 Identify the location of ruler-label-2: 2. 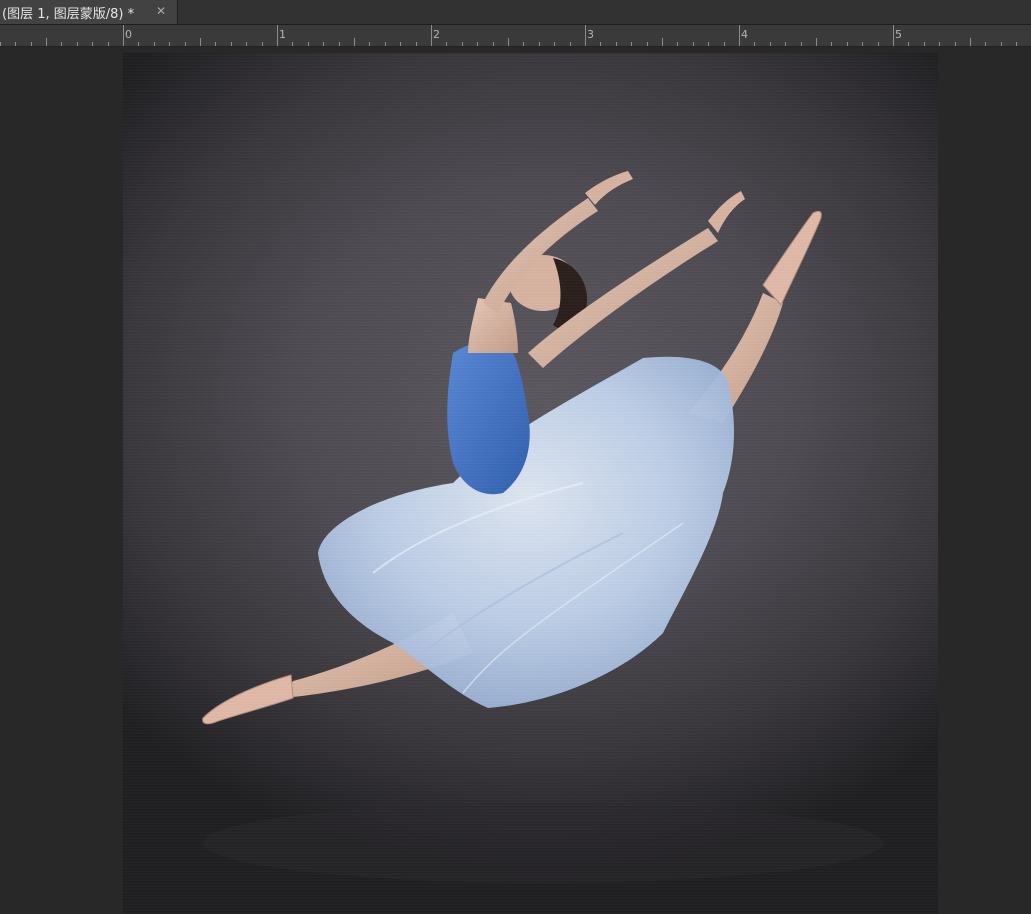
(436, 34).